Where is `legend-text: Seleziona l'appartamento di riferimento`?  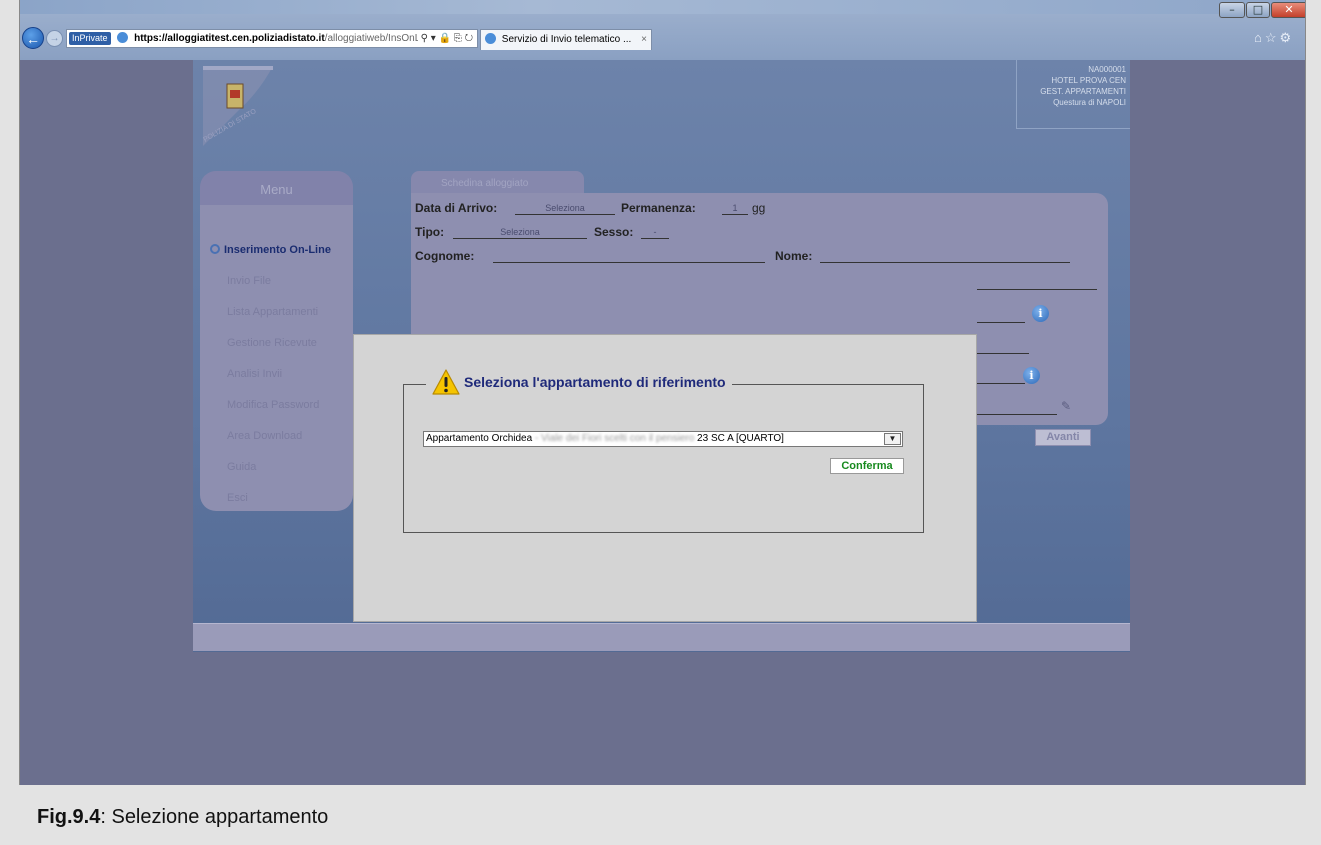
legend-text: Seleziona l'appartamento di riferimento is located at coordinates (595, 382).